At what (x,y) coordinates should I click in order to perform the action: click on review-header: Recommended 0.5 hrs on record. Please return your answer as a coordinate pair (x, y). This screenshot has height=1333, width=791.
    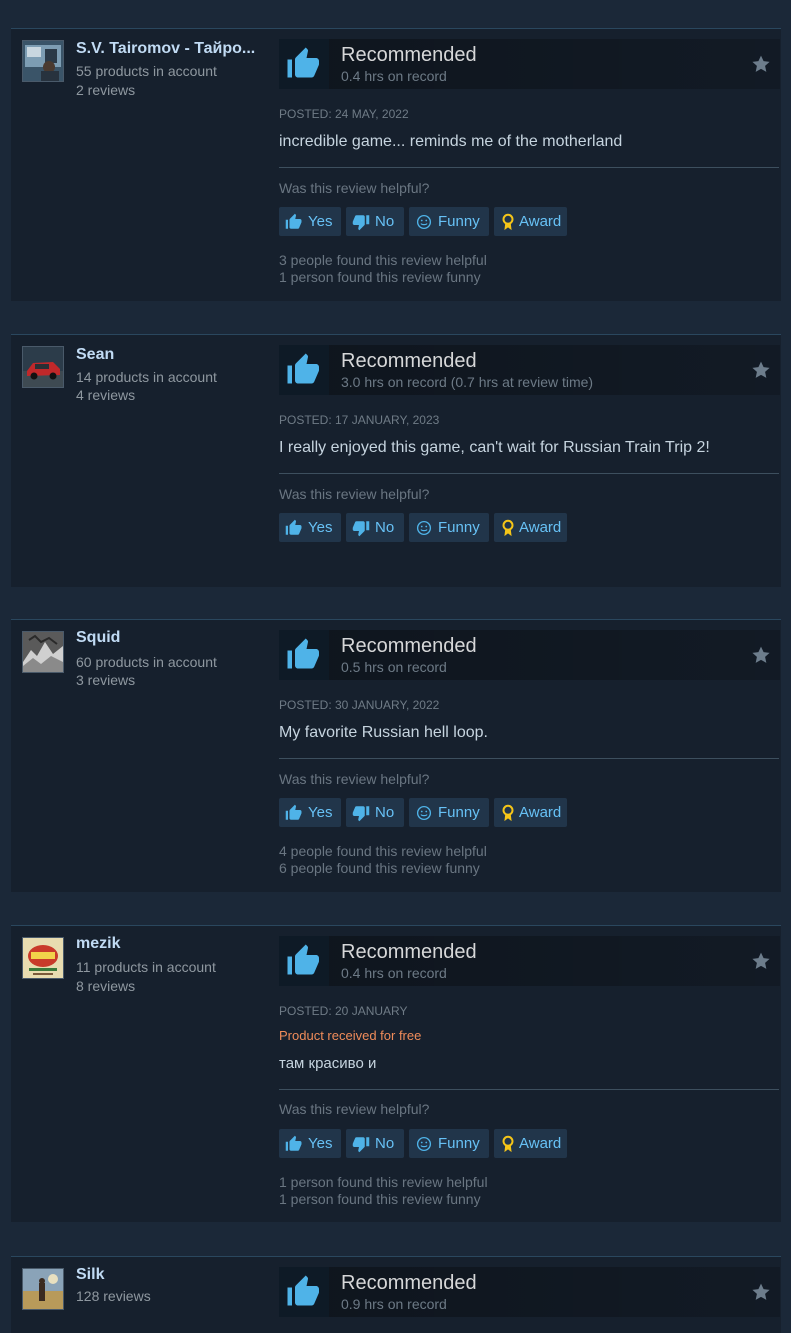
    Looking at the image, I should click on (529, 655).